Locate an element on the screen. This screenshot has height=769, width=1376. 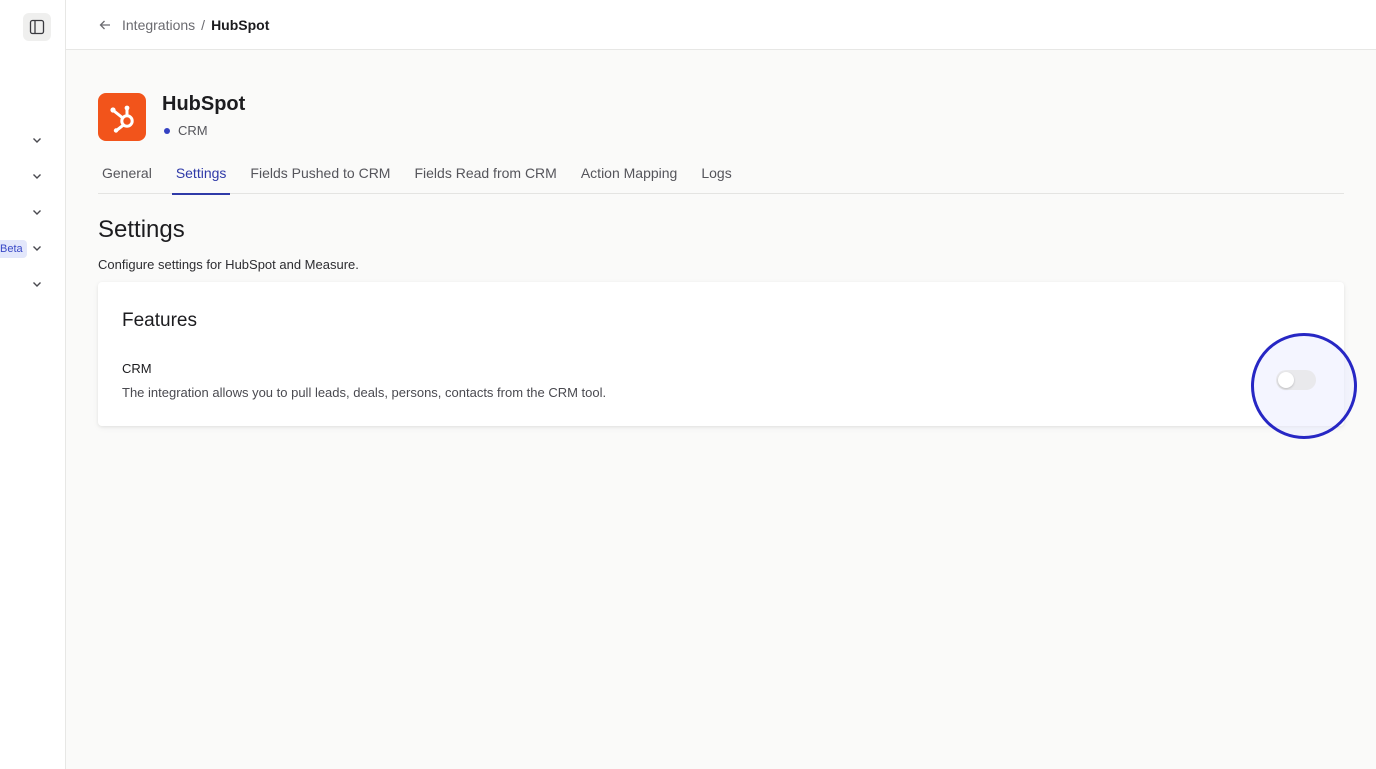
back-button is located at coordinates (106, 25).